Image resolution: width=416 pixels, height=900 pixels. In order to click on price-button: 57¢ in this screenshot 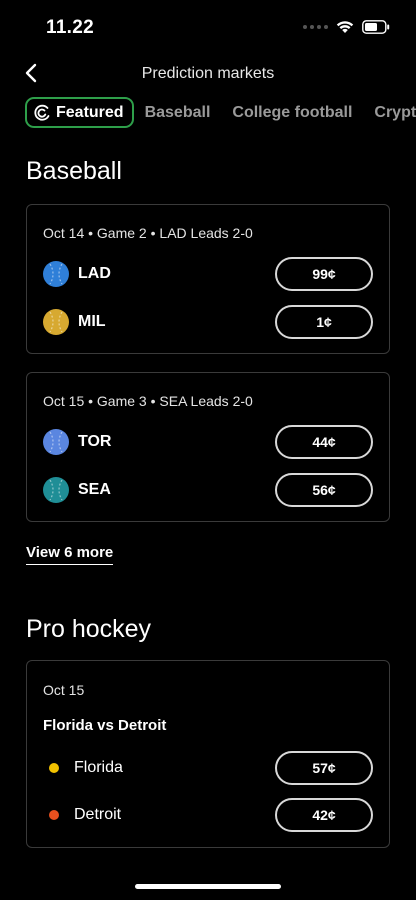, I will do `click(324, 768)`.